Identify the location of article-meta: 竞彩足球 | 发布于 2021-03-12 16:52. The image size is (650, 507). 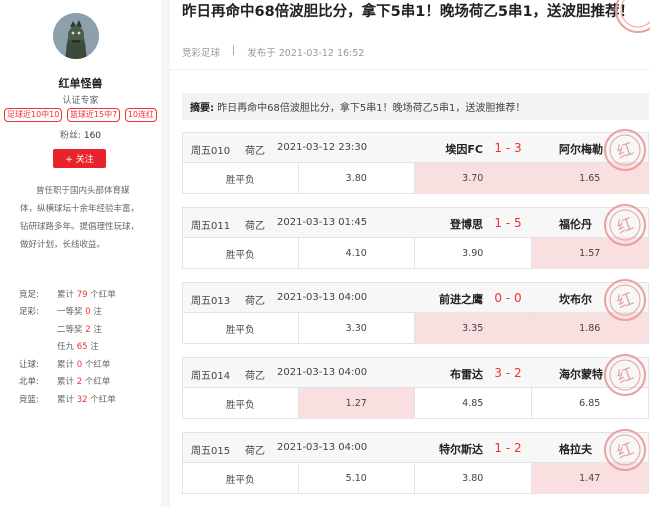
(273, 52).